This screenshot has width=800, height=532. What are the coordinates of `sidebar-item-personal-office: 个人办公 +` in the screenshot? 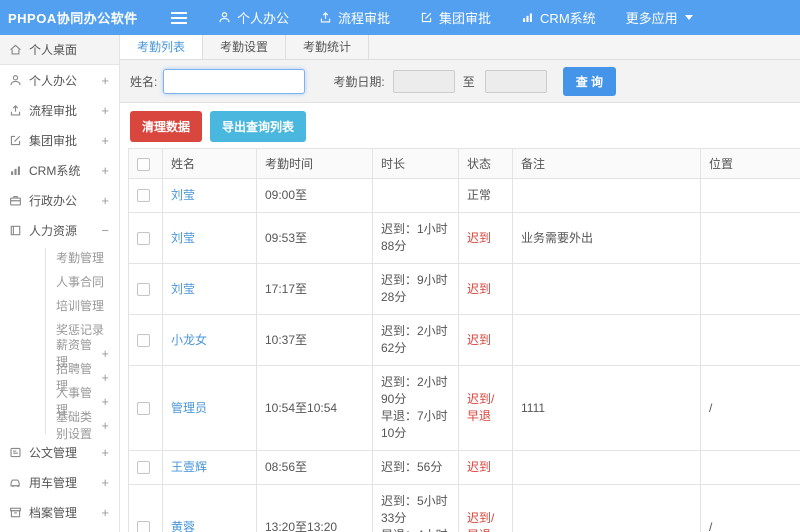 It's located at (59, 80).